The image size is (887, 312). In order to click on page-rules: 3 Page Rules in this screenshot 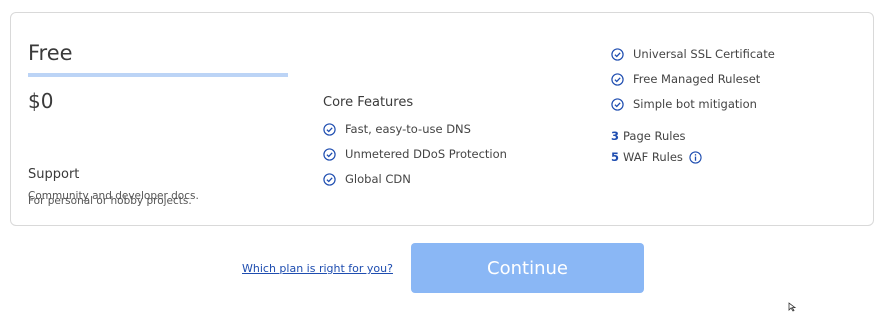, I will do `click(648, 136)`.